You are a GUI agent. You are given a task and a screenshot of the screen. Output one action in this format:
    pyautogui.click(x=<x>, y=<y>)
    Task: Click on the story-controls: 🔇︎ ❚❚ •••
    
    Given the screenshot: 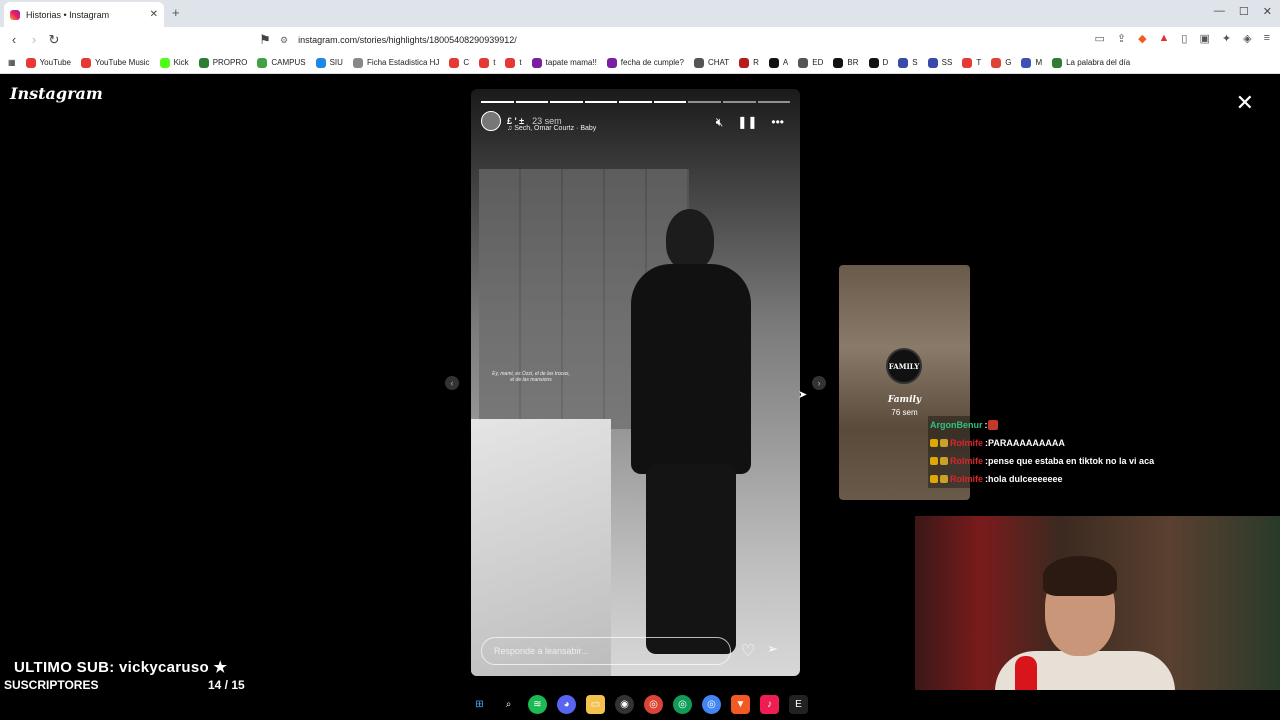 What is the action you would take?
    pyautogui.click(x=750, y=122)
    